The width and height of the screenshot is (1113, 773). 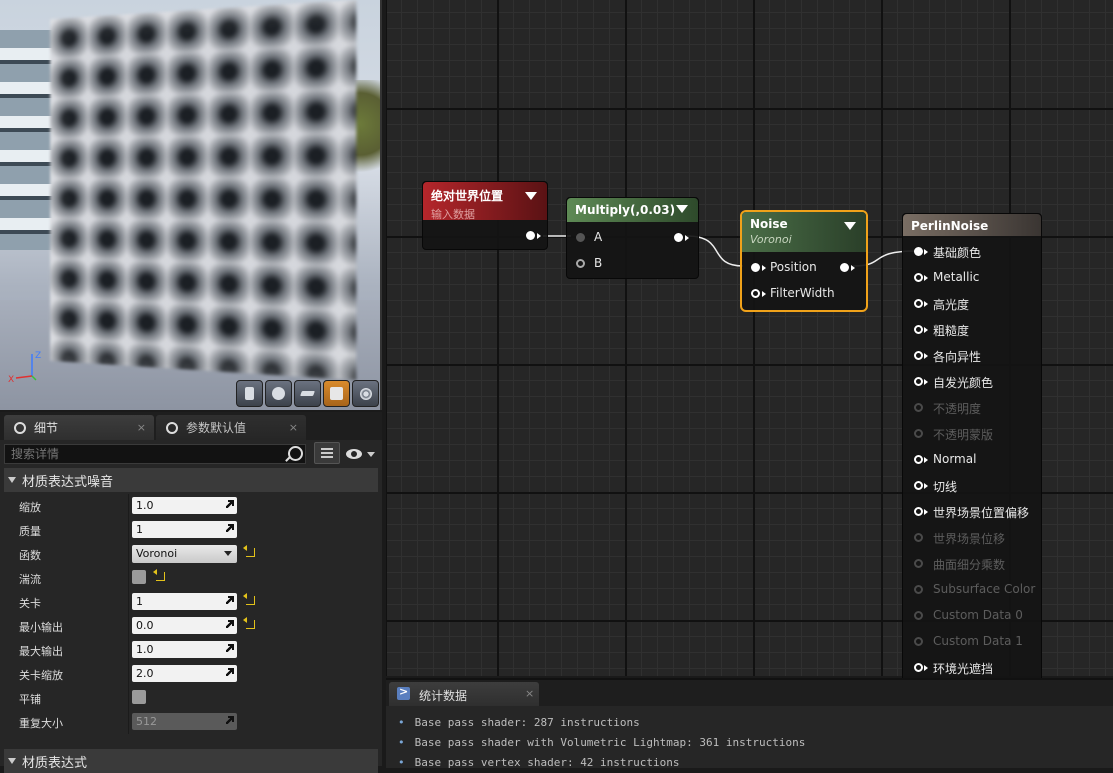 I want to click on view-options-button, so click(x=361, y=454).